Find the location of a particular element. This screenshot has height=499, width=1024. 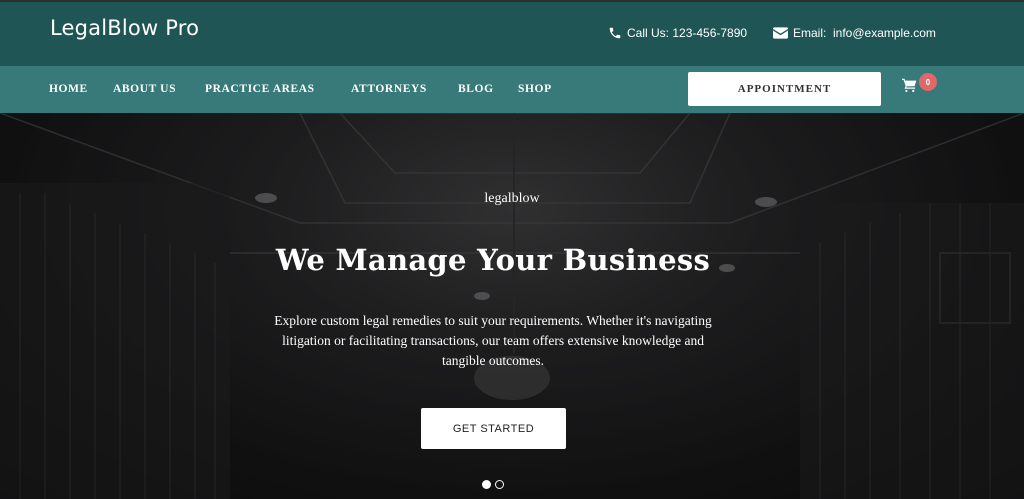

get-started-button: GET STARTED is located at coordinates (493, 428).